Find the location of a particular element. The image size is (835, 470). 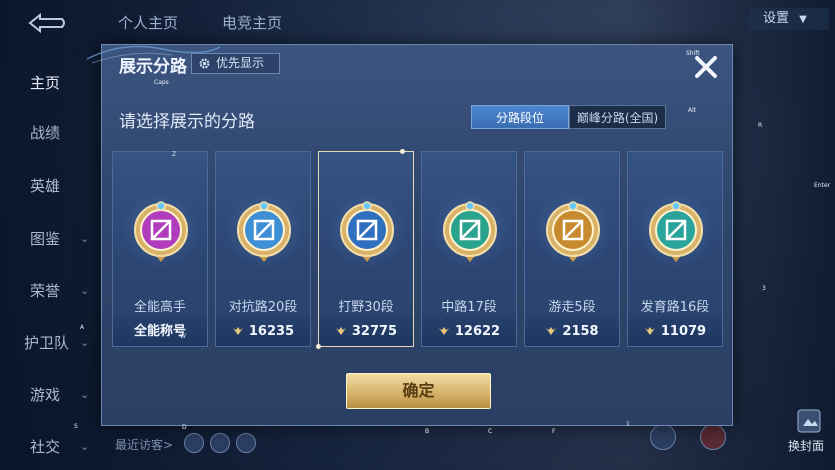

change-cover-label: 换封面 is located at coordinates (806, 446).